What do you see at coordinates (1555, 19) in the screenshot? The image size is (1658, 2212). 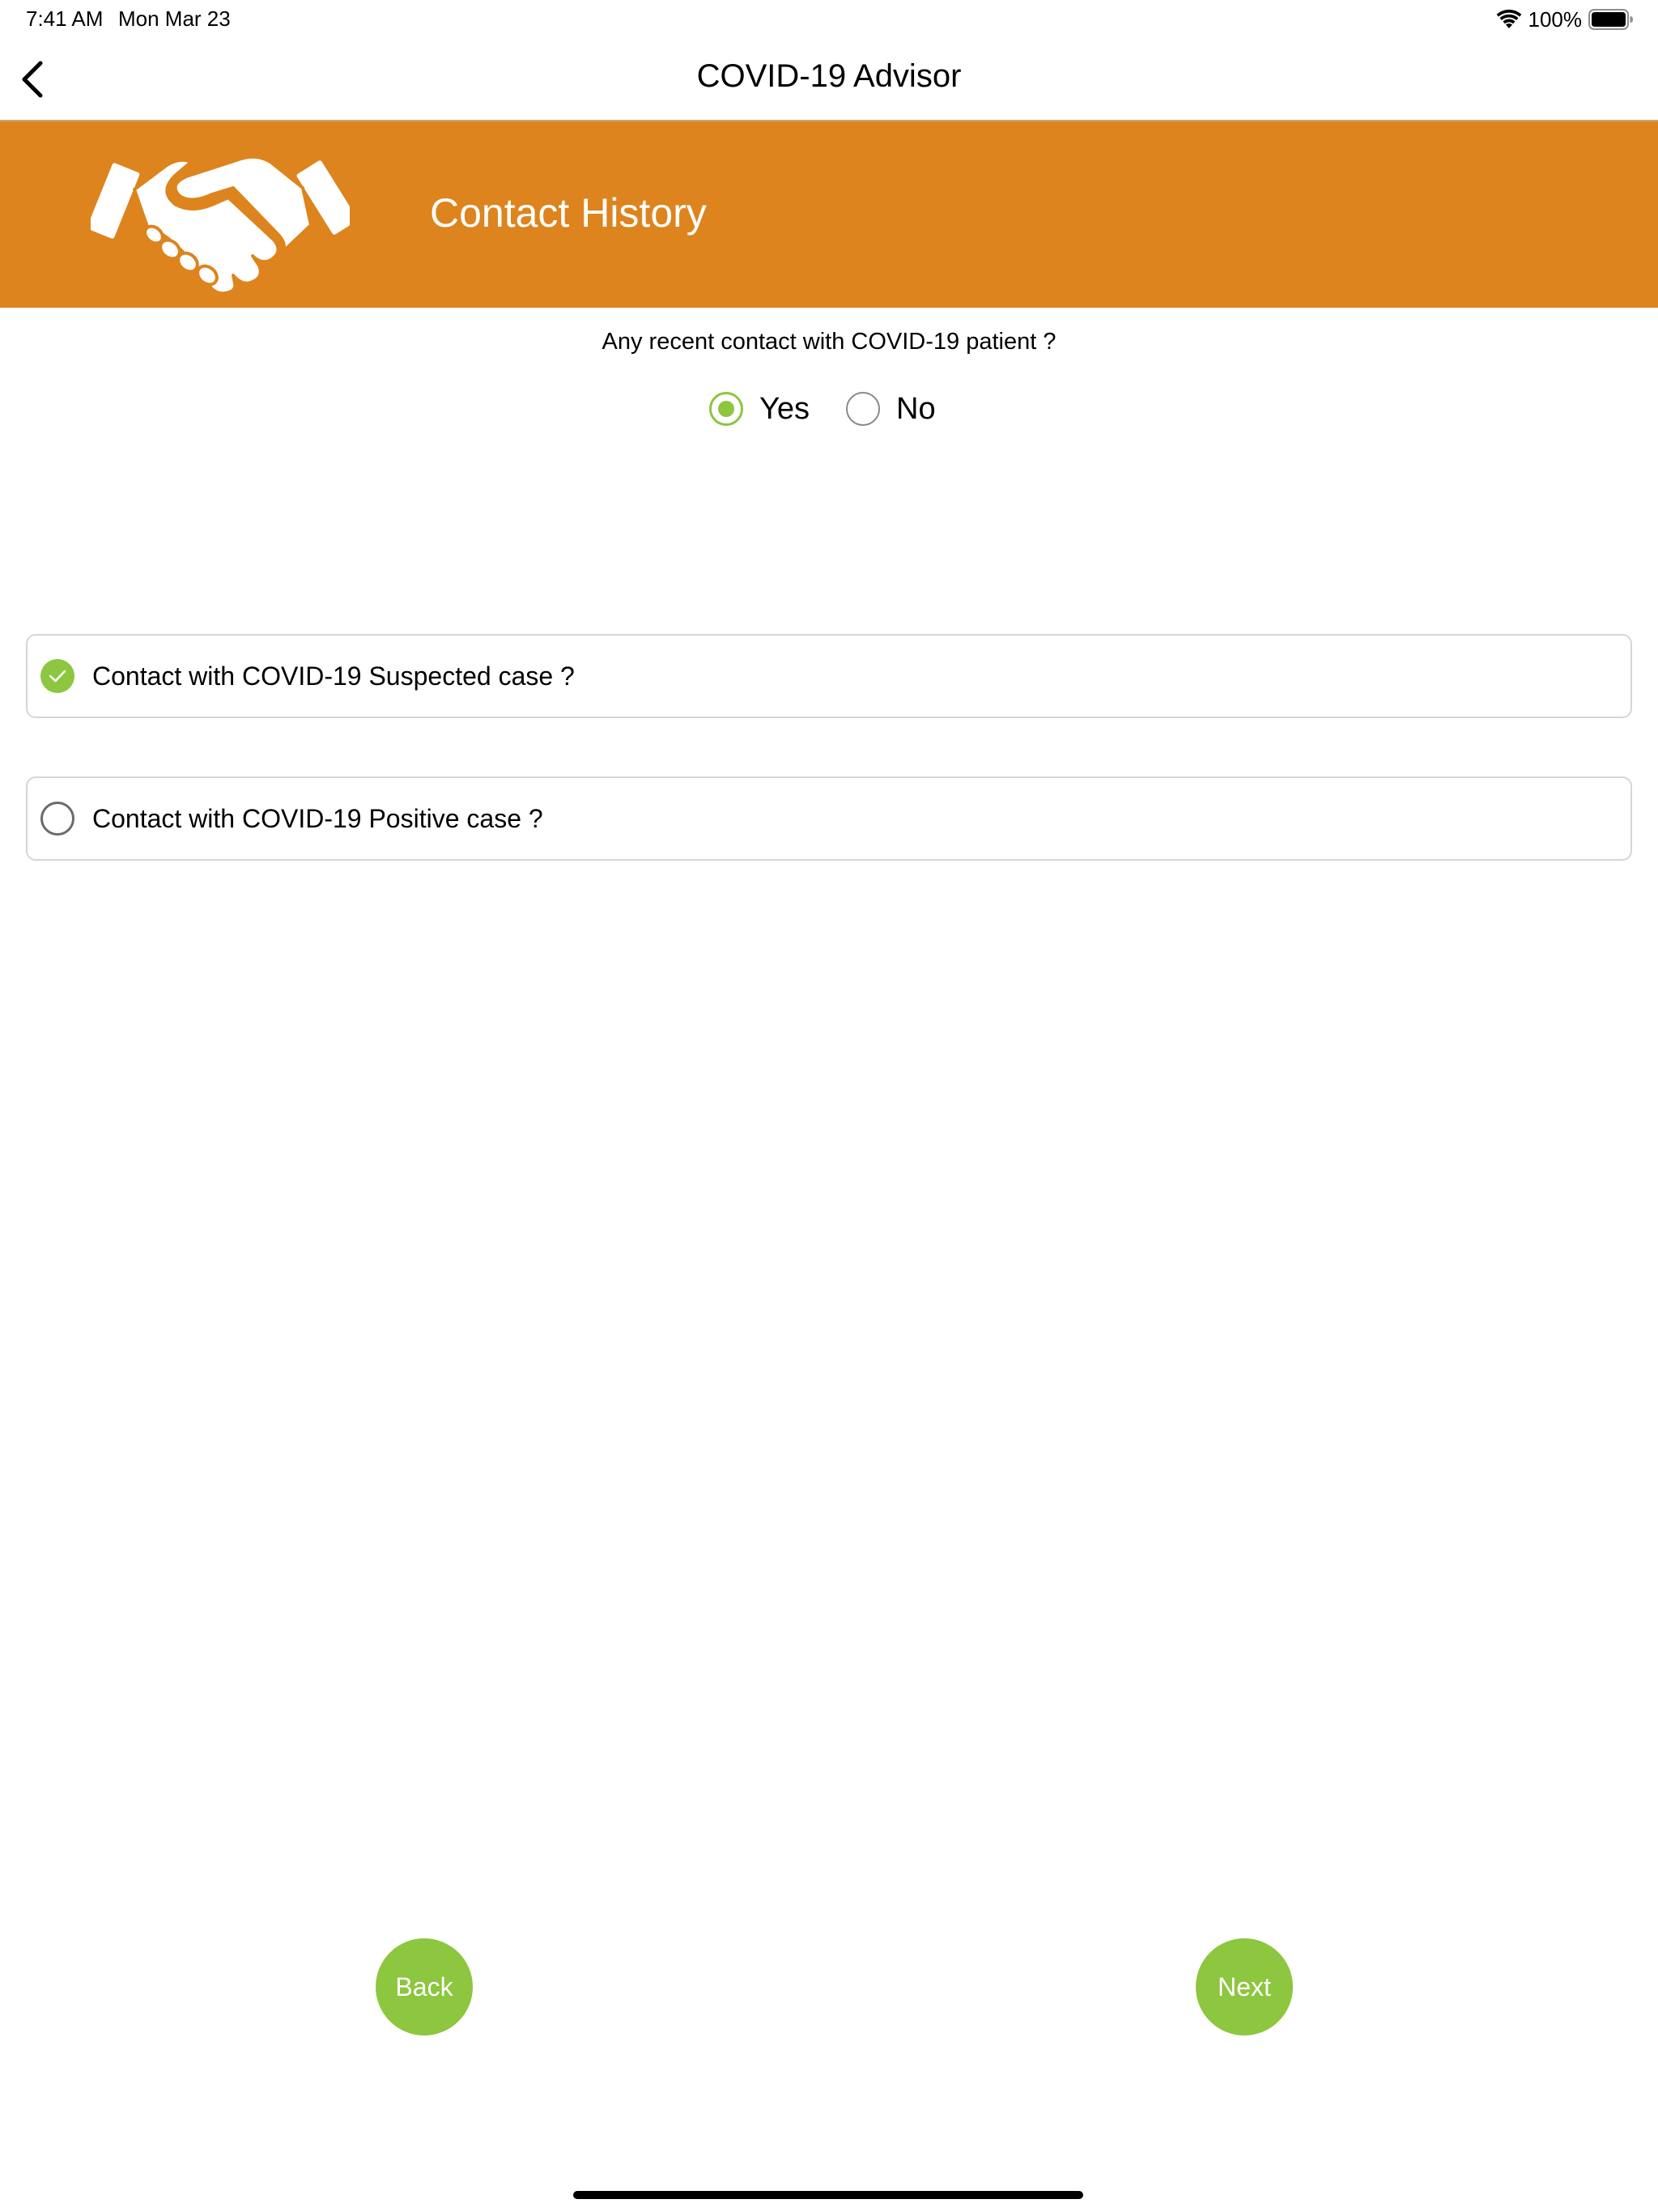 I see `battery-percent: 100%` at bounding box center [1555, 19].